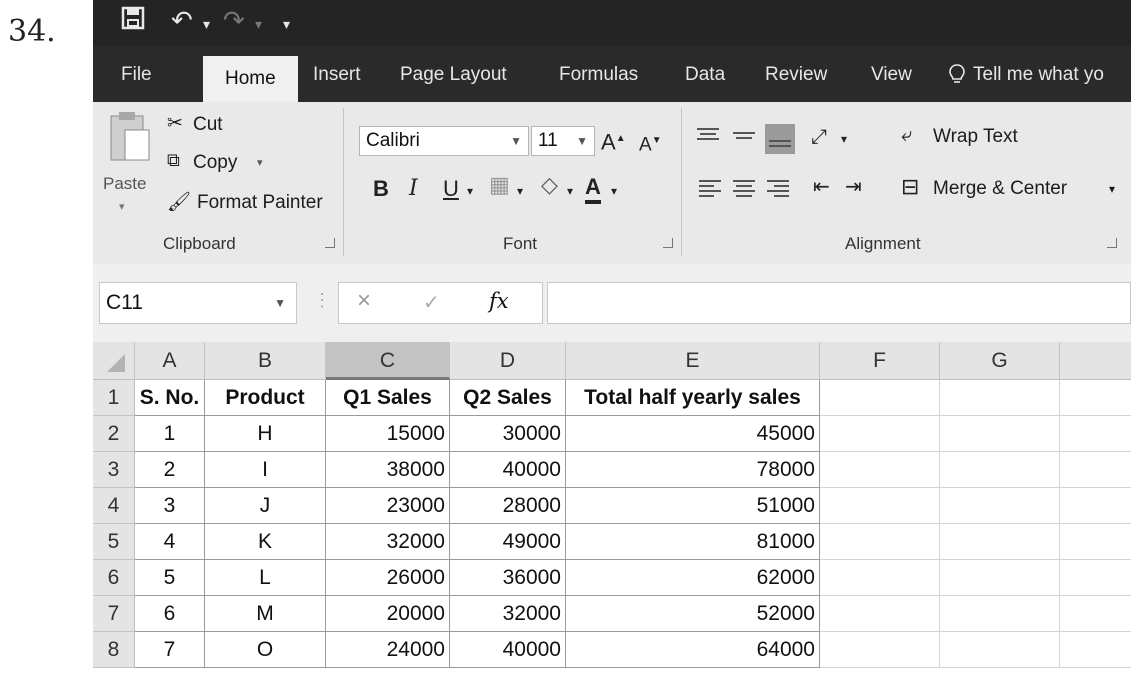 The image size is (1131, 675). I want to click on orientation-icon: ⤢, so click(819, 137).